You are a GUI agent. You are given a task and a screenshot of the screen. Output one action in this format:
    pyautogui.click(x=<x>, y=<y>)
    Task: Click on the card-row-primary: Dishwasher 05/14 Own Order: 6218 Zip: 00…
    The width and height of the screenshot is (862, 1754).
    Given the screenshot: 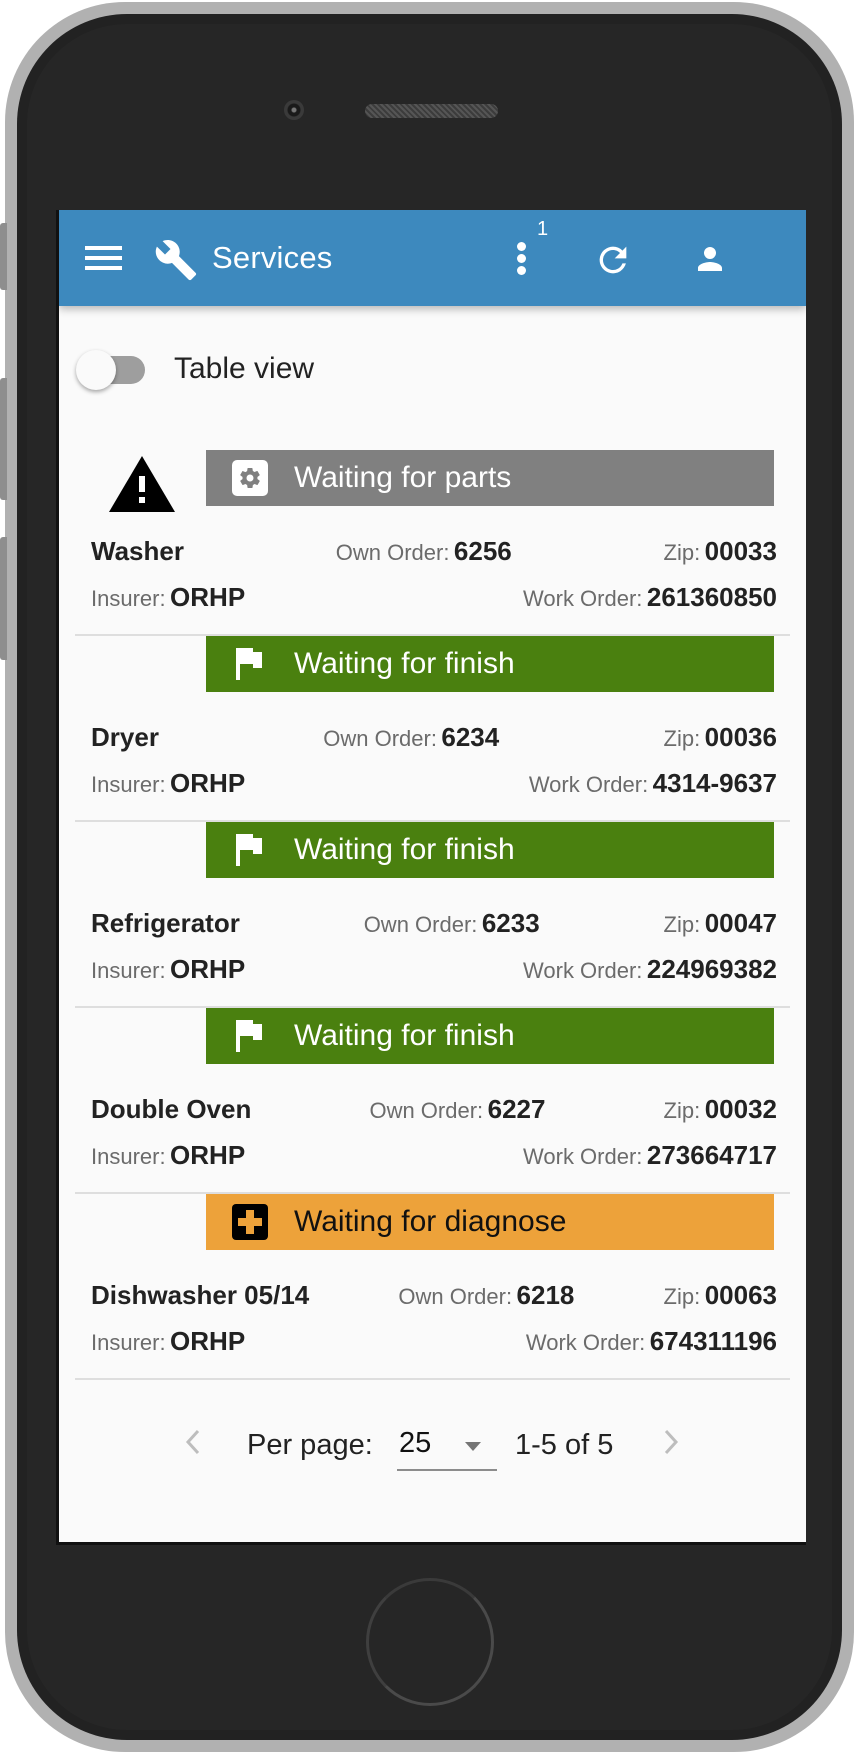 What is the action you would take?
    pyautogui.click(x=434, y=1295)
    